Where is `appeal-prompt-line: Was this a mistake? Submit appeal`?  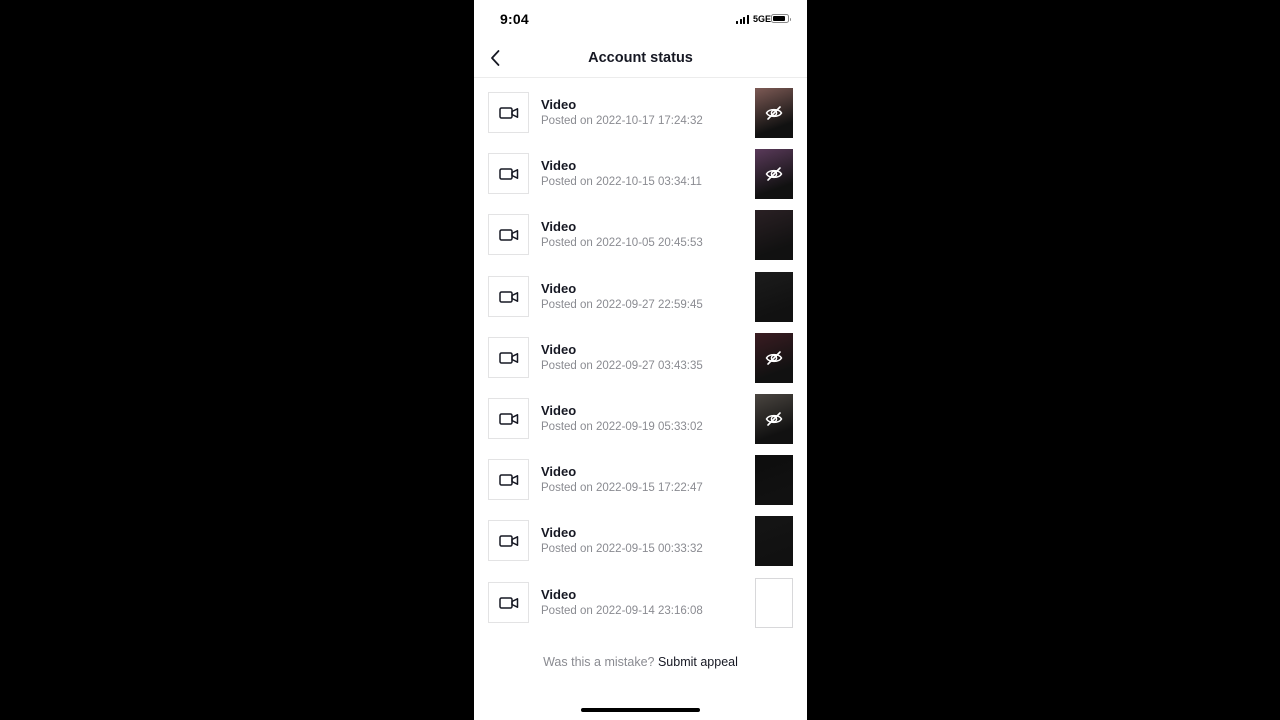 appeal-prompt-line: Was this a mistake? Submit appeal is located at coordinates (640, 662).